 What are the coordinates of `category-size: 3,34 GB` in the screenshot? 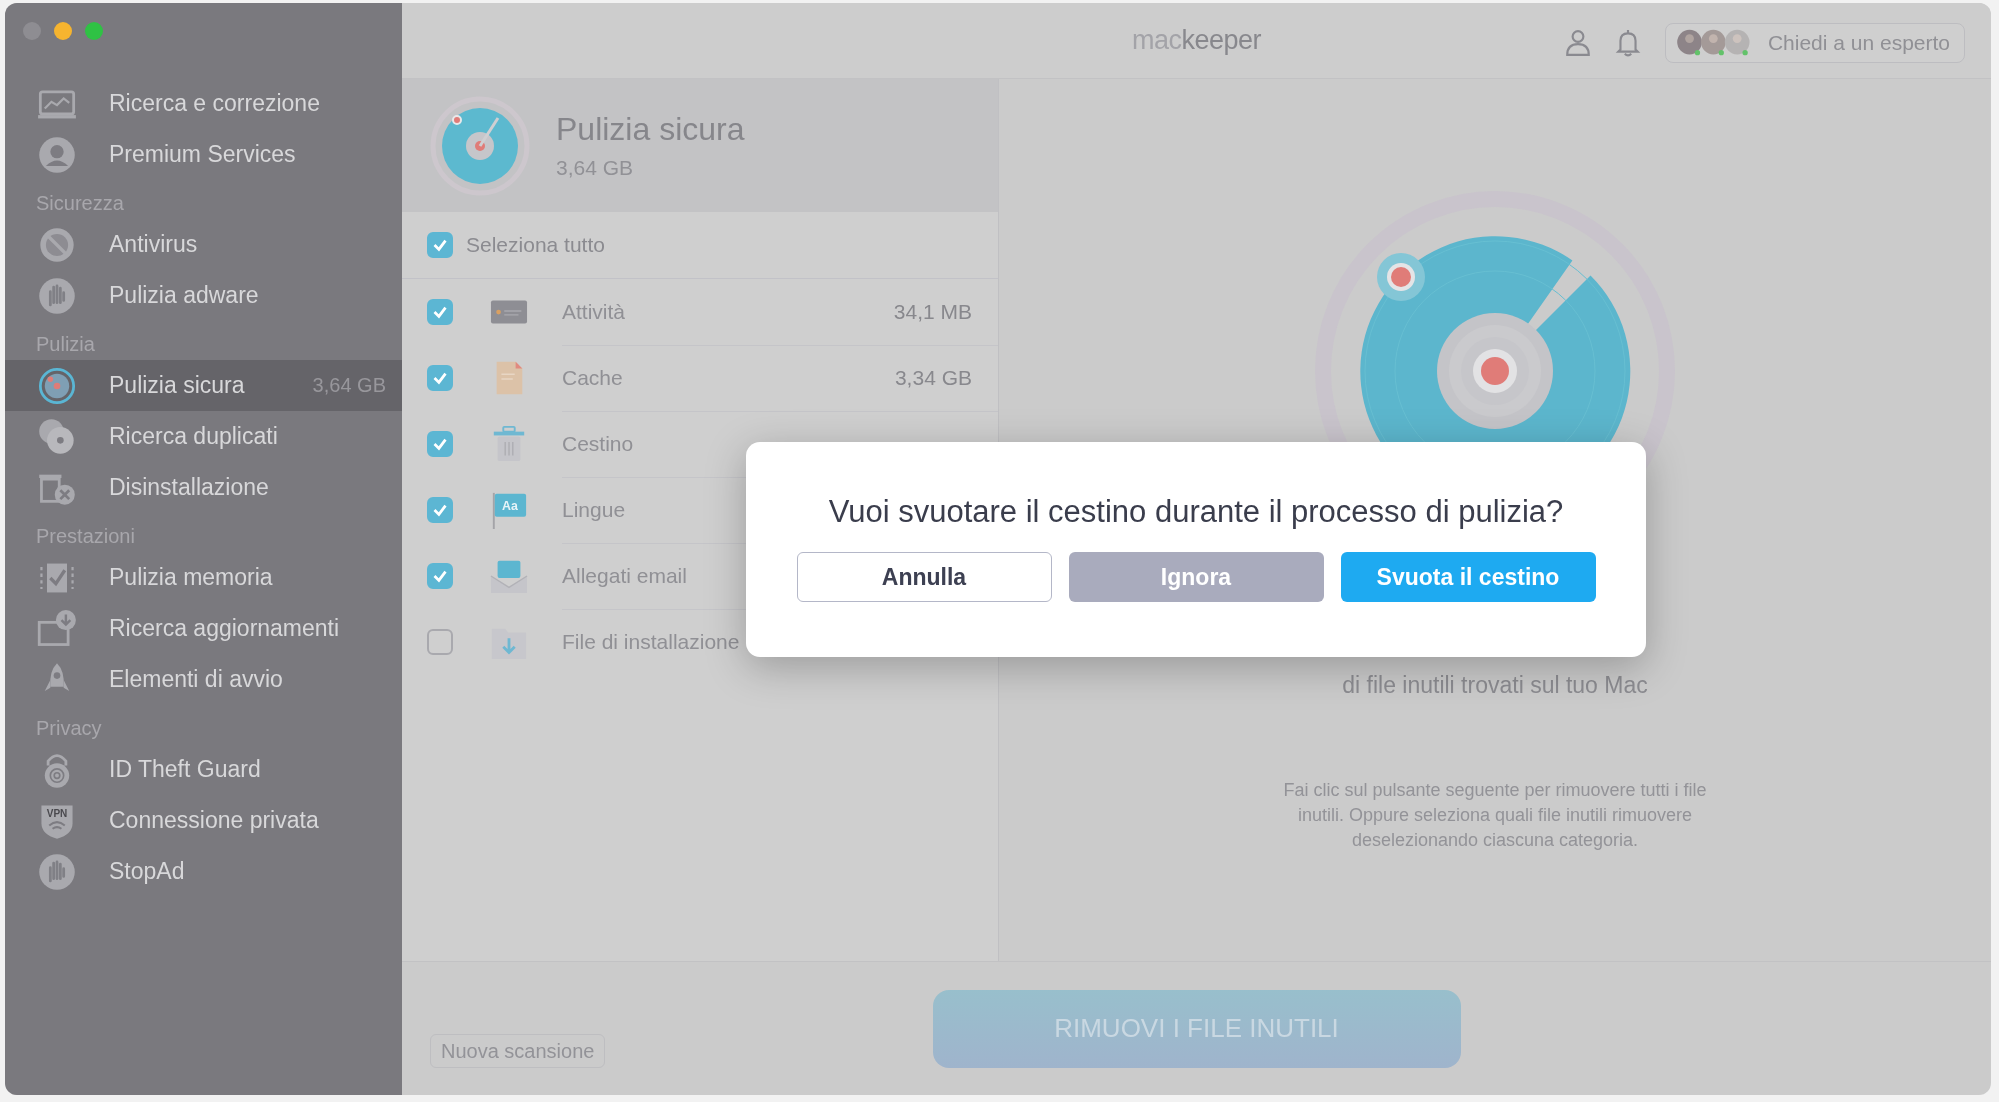 It's located at (933, 377).